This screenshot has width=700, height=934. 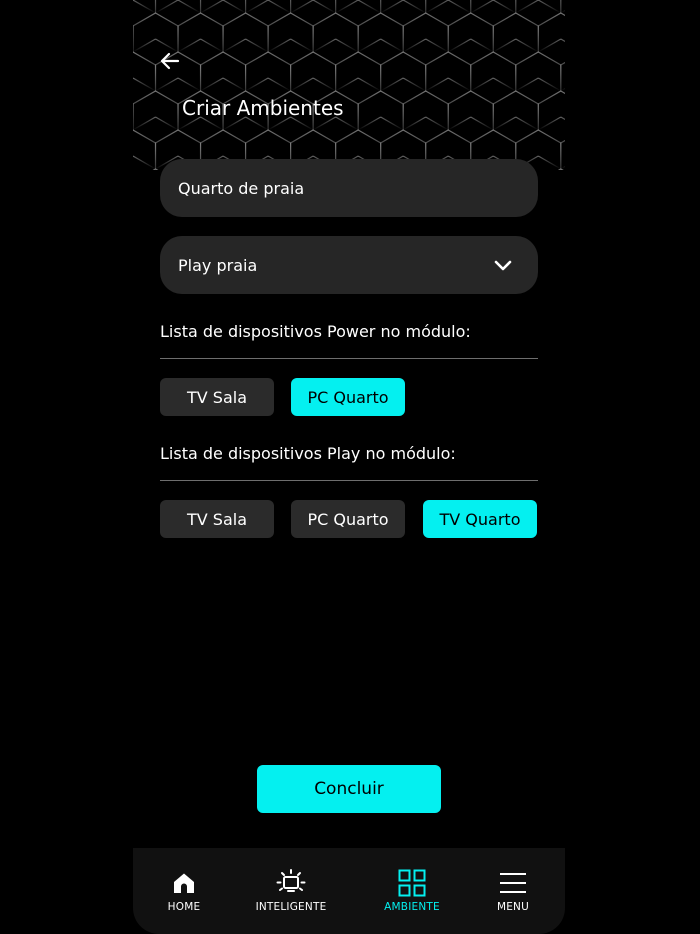 I want to click on conclude-button: Concluir, so click(x=349, y=789).